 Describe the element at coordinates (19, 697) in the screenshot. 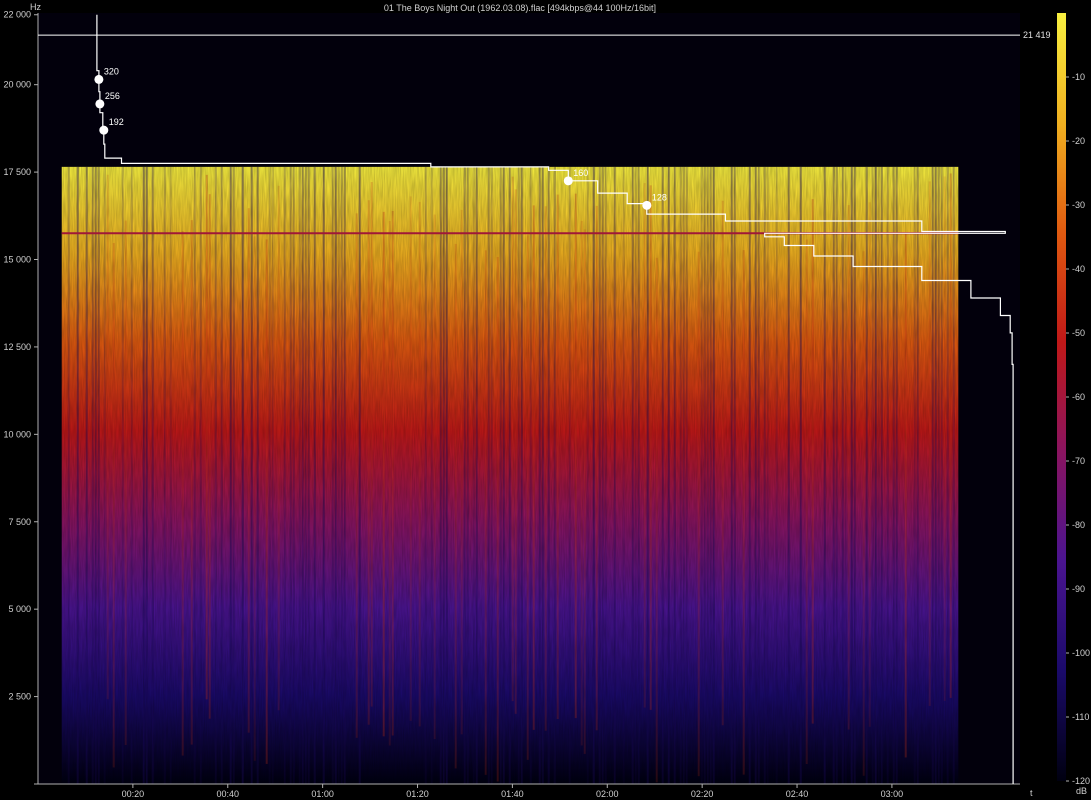

I see `y-tick-label: 2 500` at that location.